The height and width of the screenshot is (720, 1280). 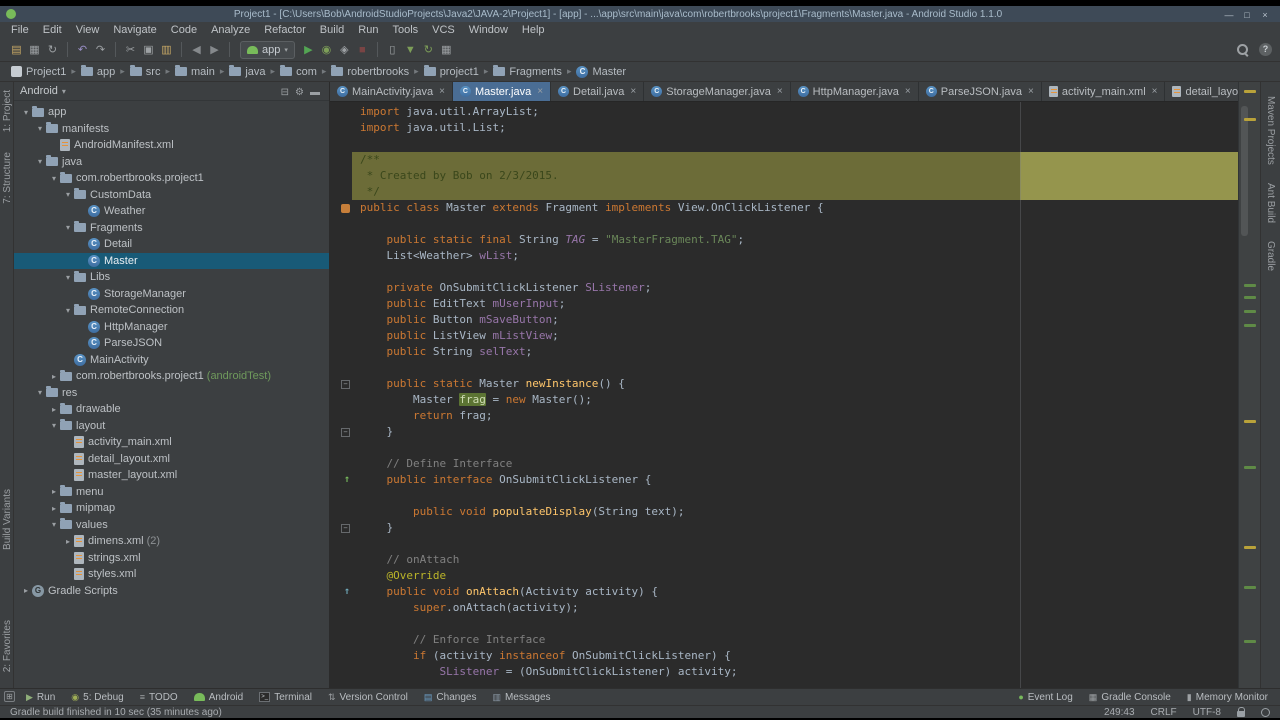 What do you see at coordinates (1045, 697) in the screenshot?
I see `tool-button-event-log: ● Event Log` at bounding box center [1045, 697].